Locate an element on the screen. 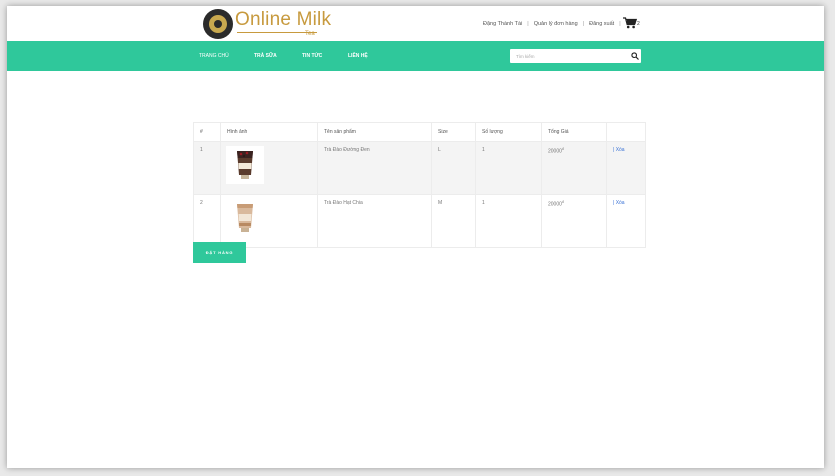  cart-icon is located at coordinates (630, 23).